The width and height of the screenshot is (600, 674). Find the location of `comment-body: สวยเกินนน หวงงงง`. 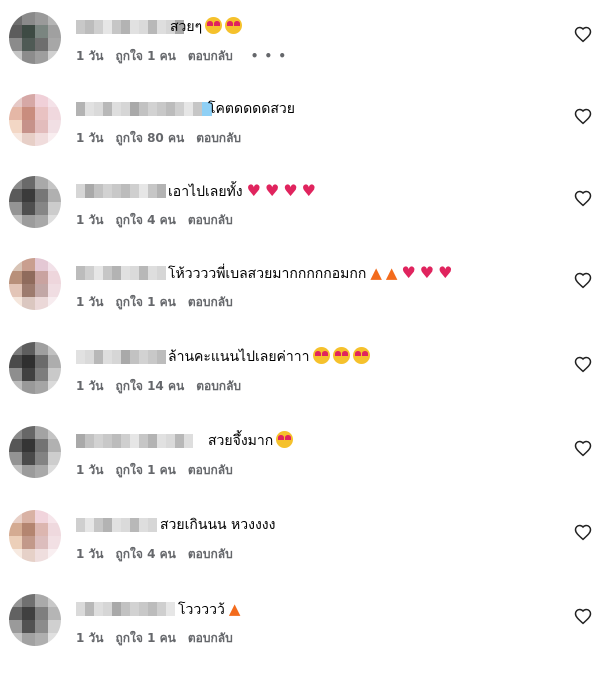

comment-body: สวยเกินนน หวงงงง is located at coordinates (218, 525).